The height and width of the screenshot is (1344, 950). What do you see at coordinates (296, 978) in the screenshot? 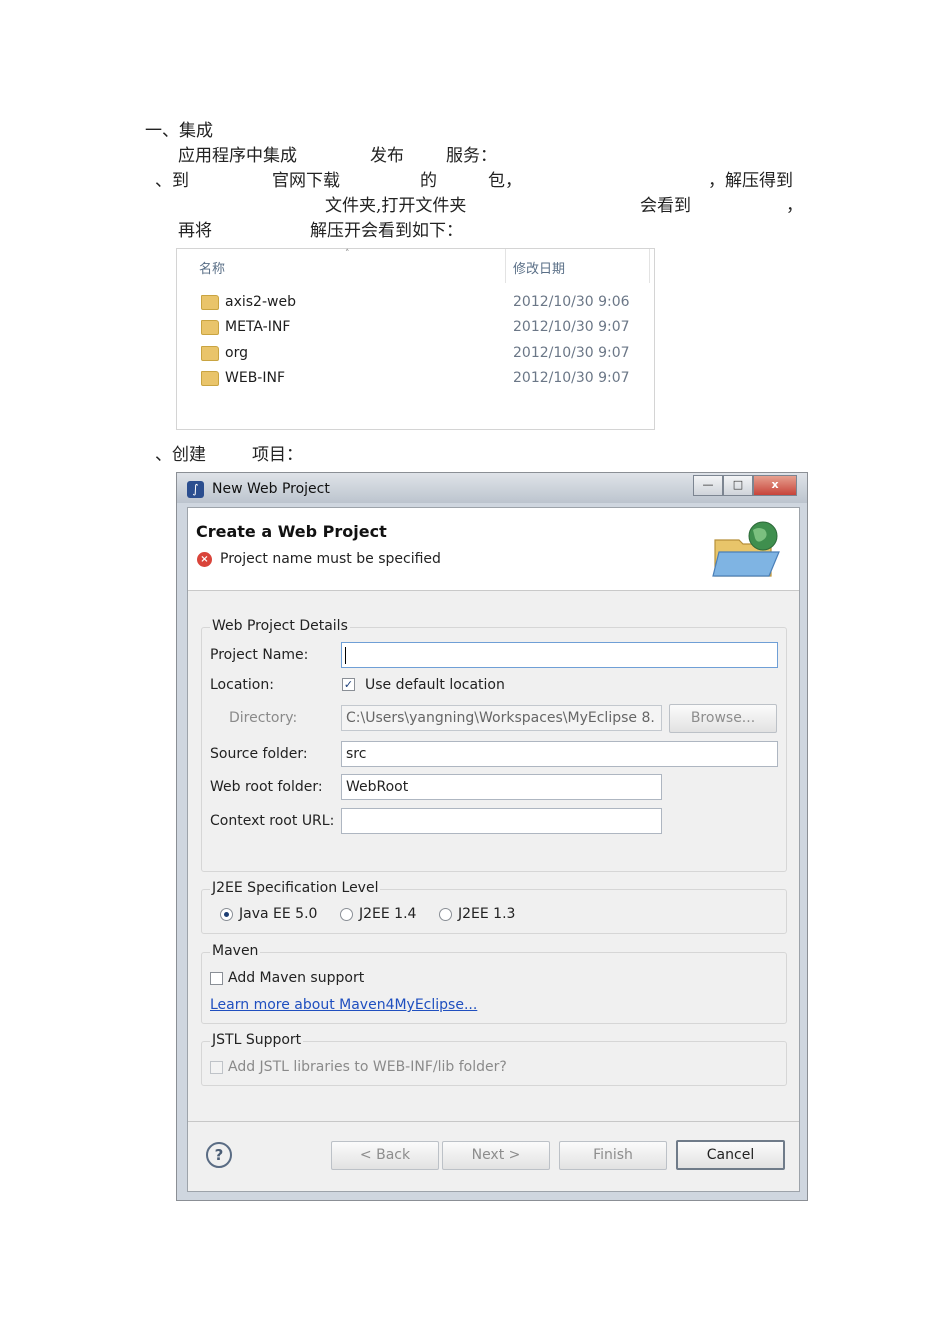
I see `add-maven-support-label: Add Maven support` at bounding box center [296, 978].